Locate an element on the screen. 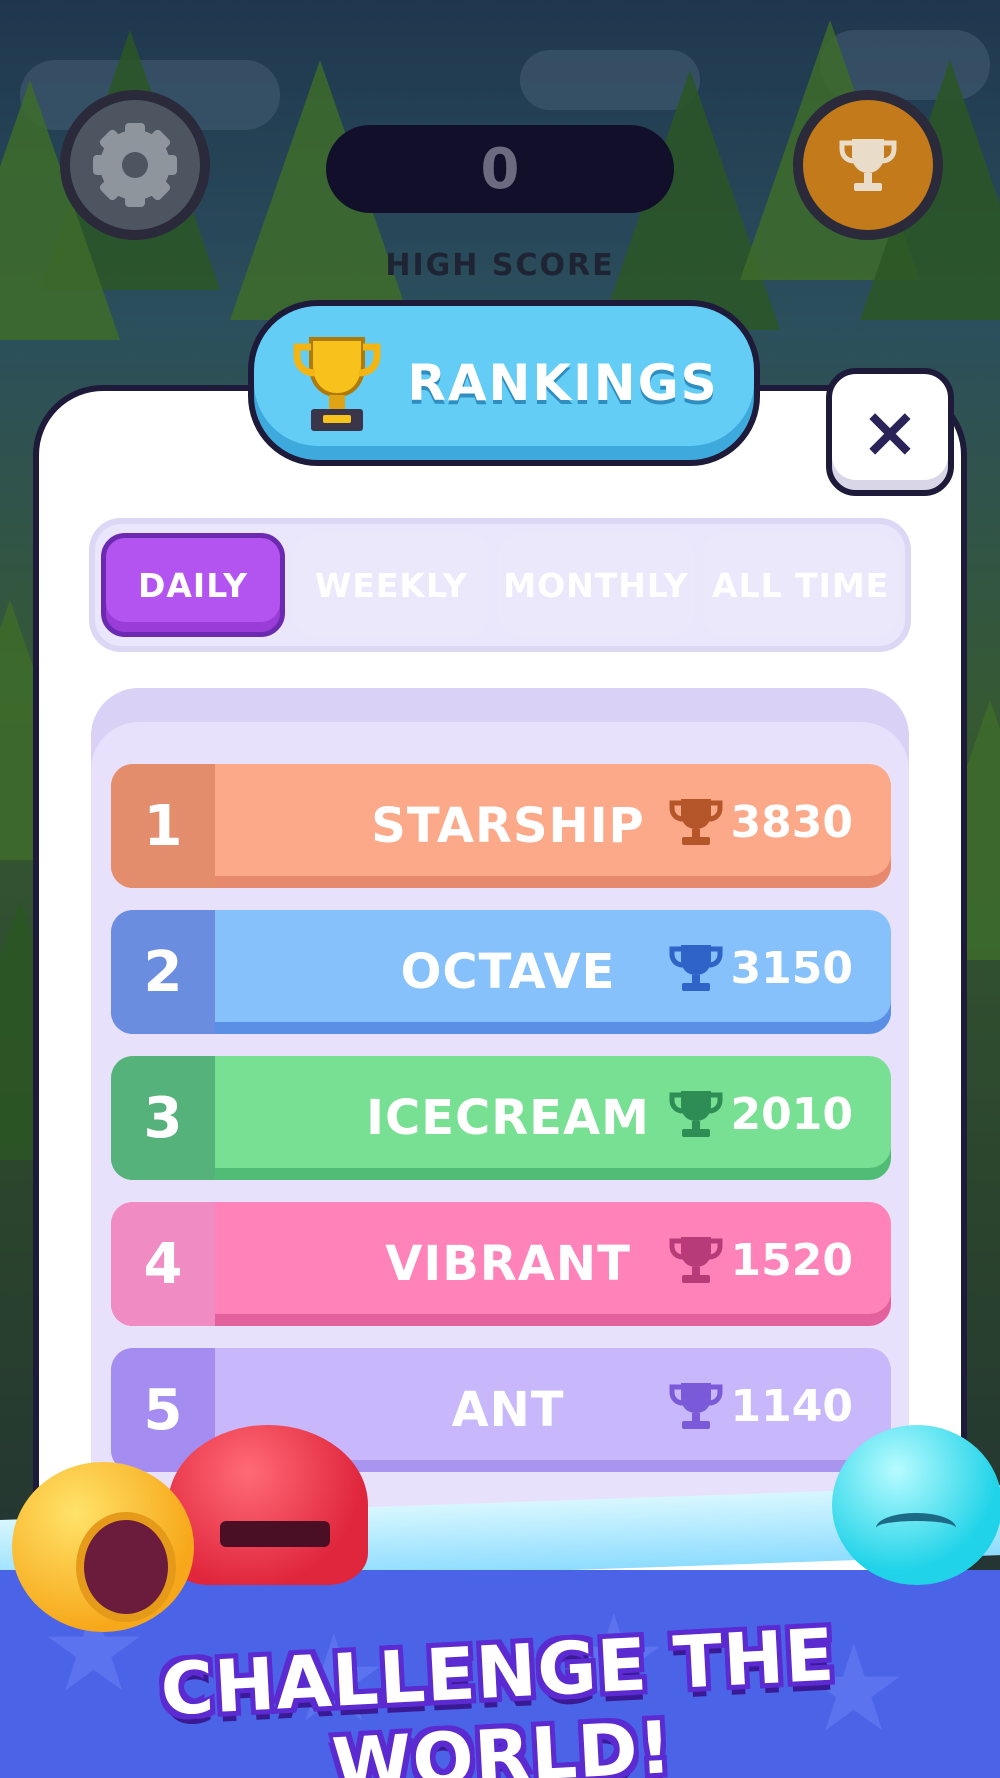 The image size is (1000, 1778). red-blob-character is located at coordinates (268, 1505).